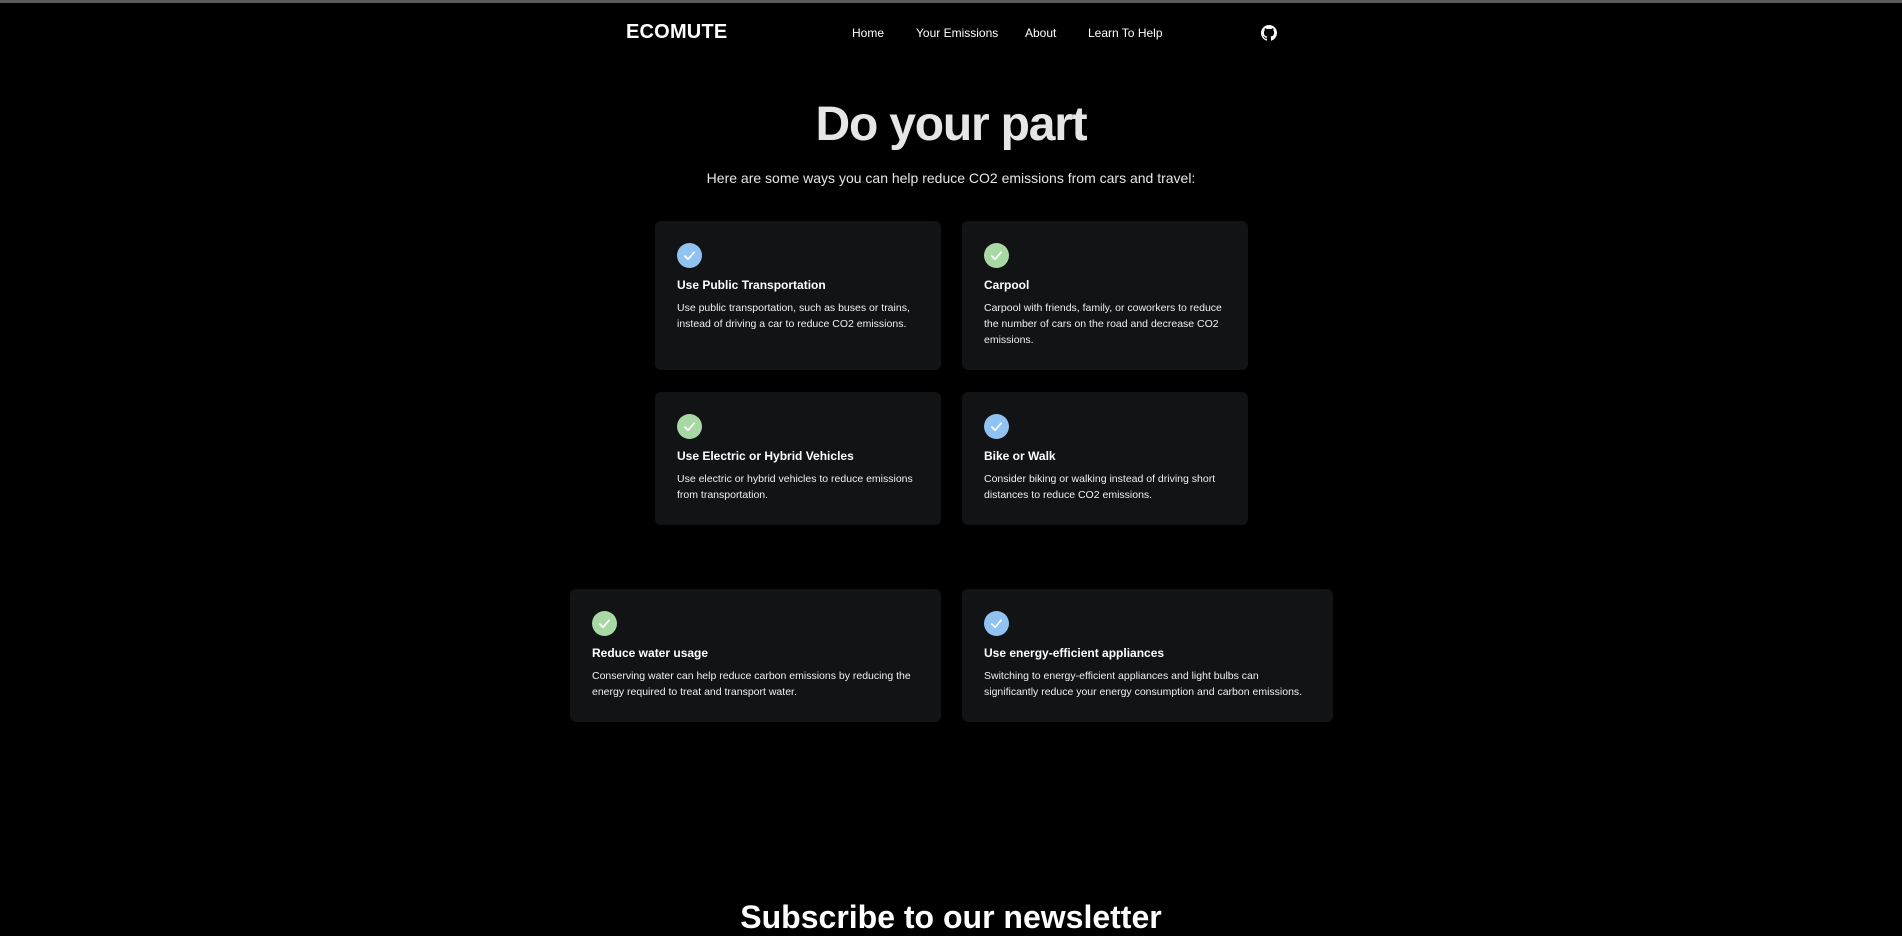  Describe the element at coordinates (1007, 285) in the screenshot. I see `tip-card-title: Carpool` at that location.